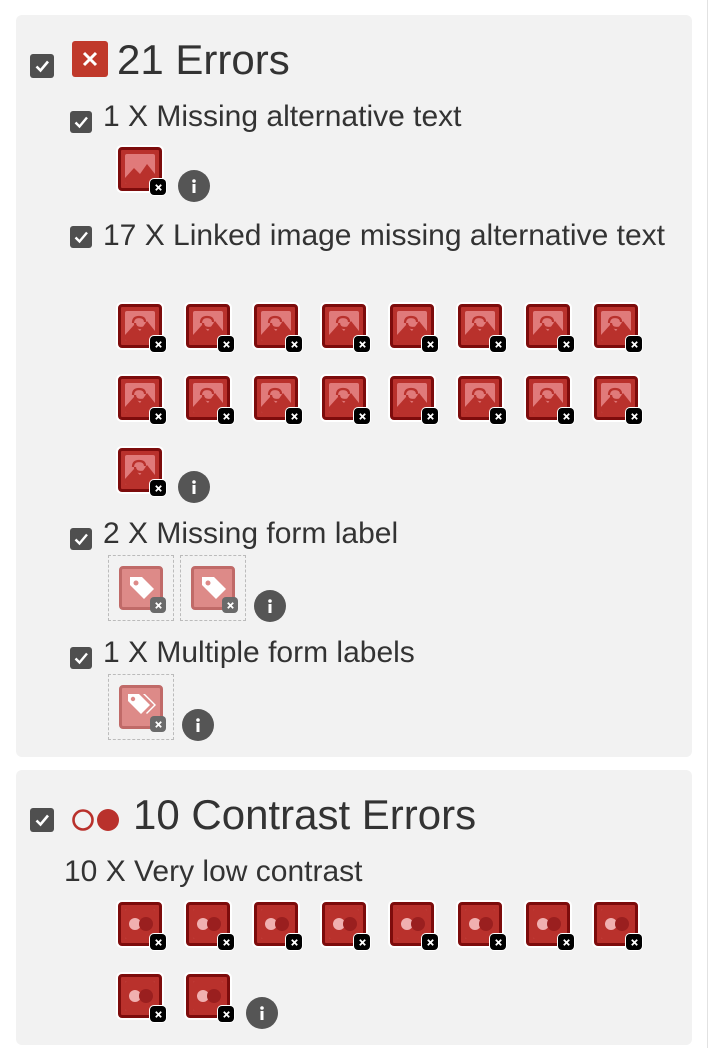  What do you see at coordinates (262, 1013) in the screenshot?
I see `very-low-contrast-info-icon` at bounding box center [262, 1013].